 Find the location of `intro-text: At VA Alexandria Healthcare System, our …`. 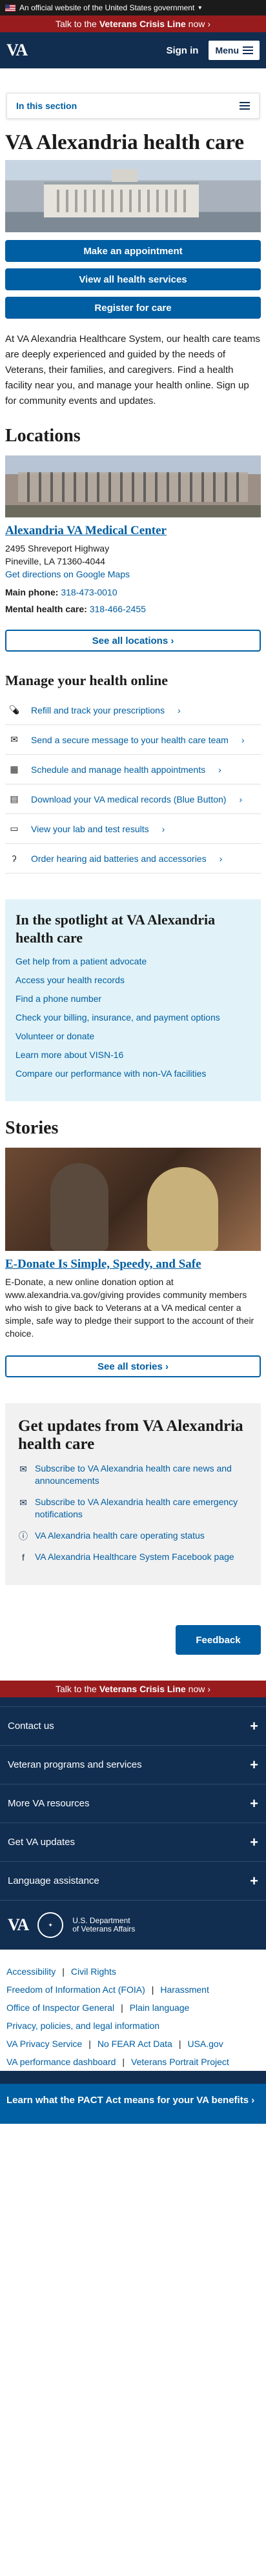

intro-text: At VA Alexandria Healthcare System, our … is located at coordinates (133, 370).